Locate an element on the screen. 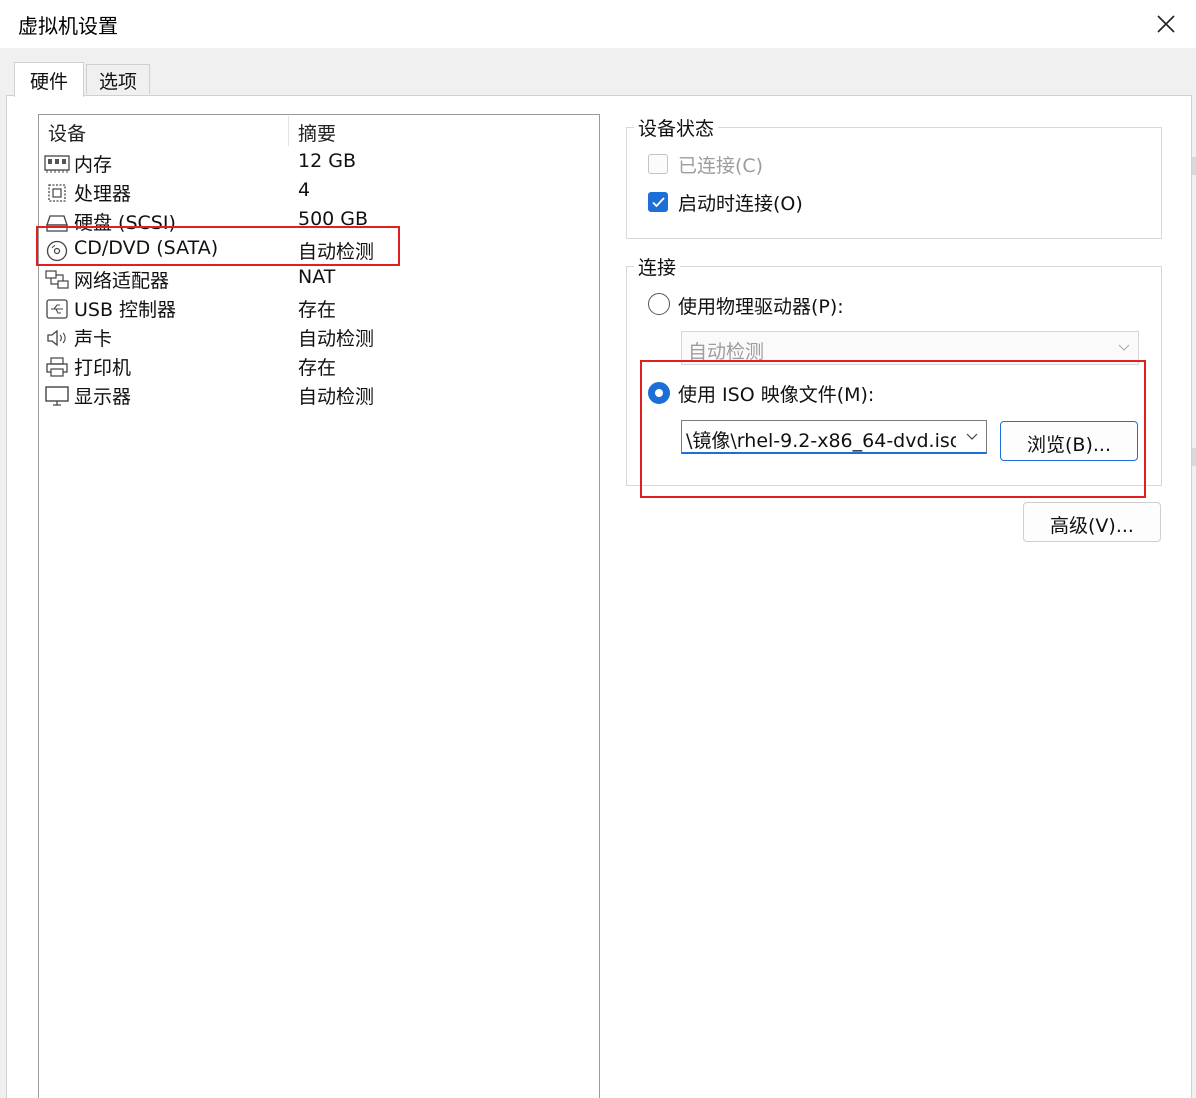  checkmark-icon is located at coordinates (658, 202).